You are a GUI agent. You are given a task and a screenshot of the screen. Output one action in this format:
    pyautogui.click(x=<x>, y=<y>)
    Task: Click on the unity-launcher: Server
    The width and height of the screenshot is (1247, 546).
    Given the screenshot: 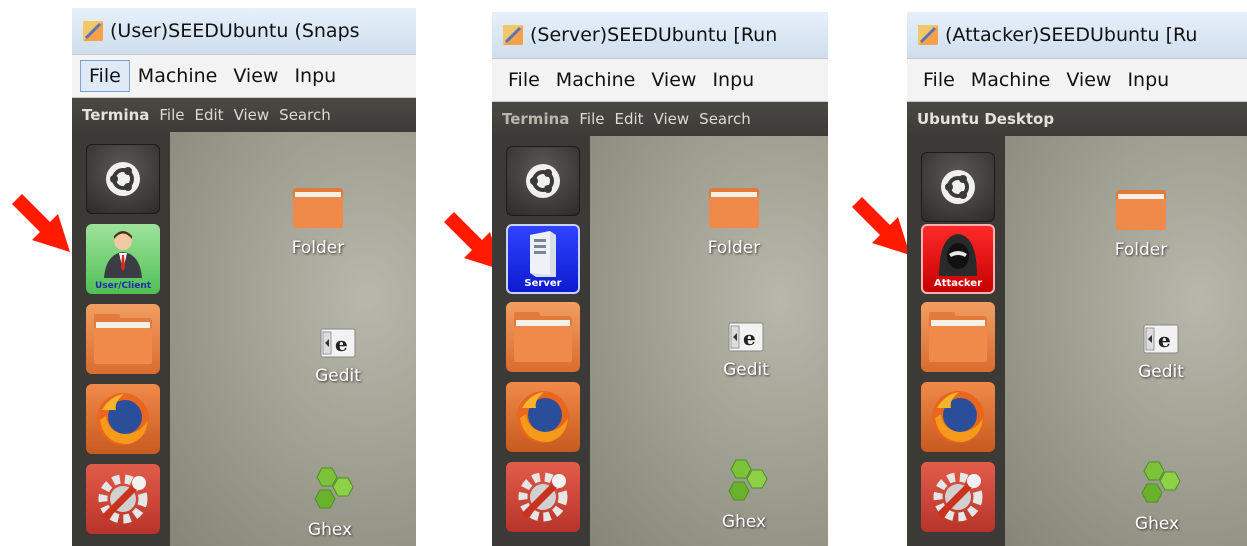 What is the action you would take?
    pyautogui.click(x=541, y=341)
    